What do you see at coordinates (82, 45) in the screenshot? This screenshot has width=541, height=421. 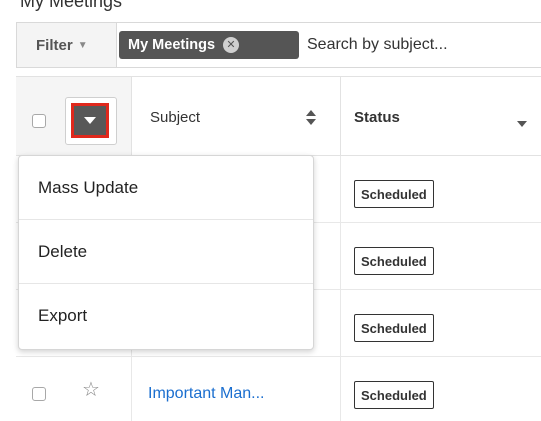 I see `chevron-down-icon: ▼` at bounding box center [82, 45].